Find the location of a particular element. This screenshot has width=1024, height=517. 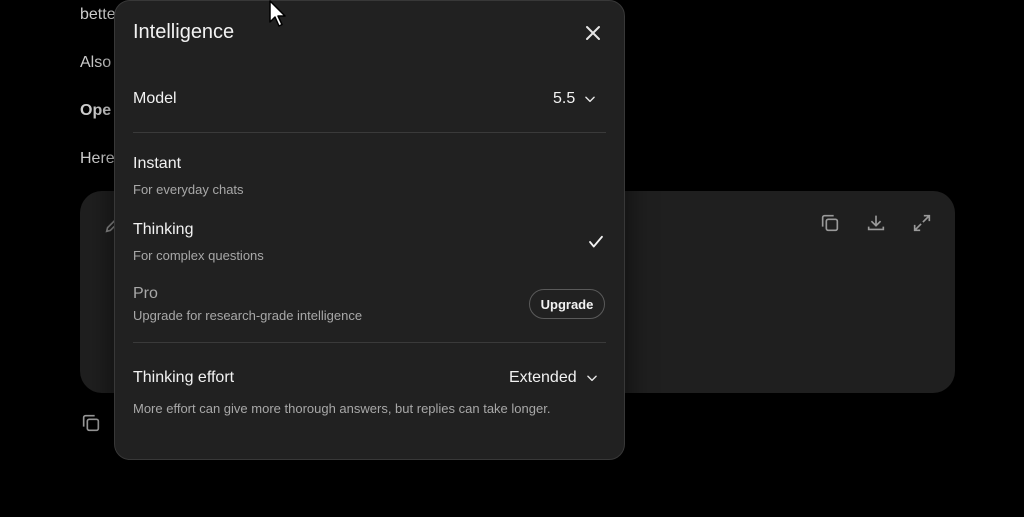

bg-line-3: Ope is located at coordinates (96, 110).